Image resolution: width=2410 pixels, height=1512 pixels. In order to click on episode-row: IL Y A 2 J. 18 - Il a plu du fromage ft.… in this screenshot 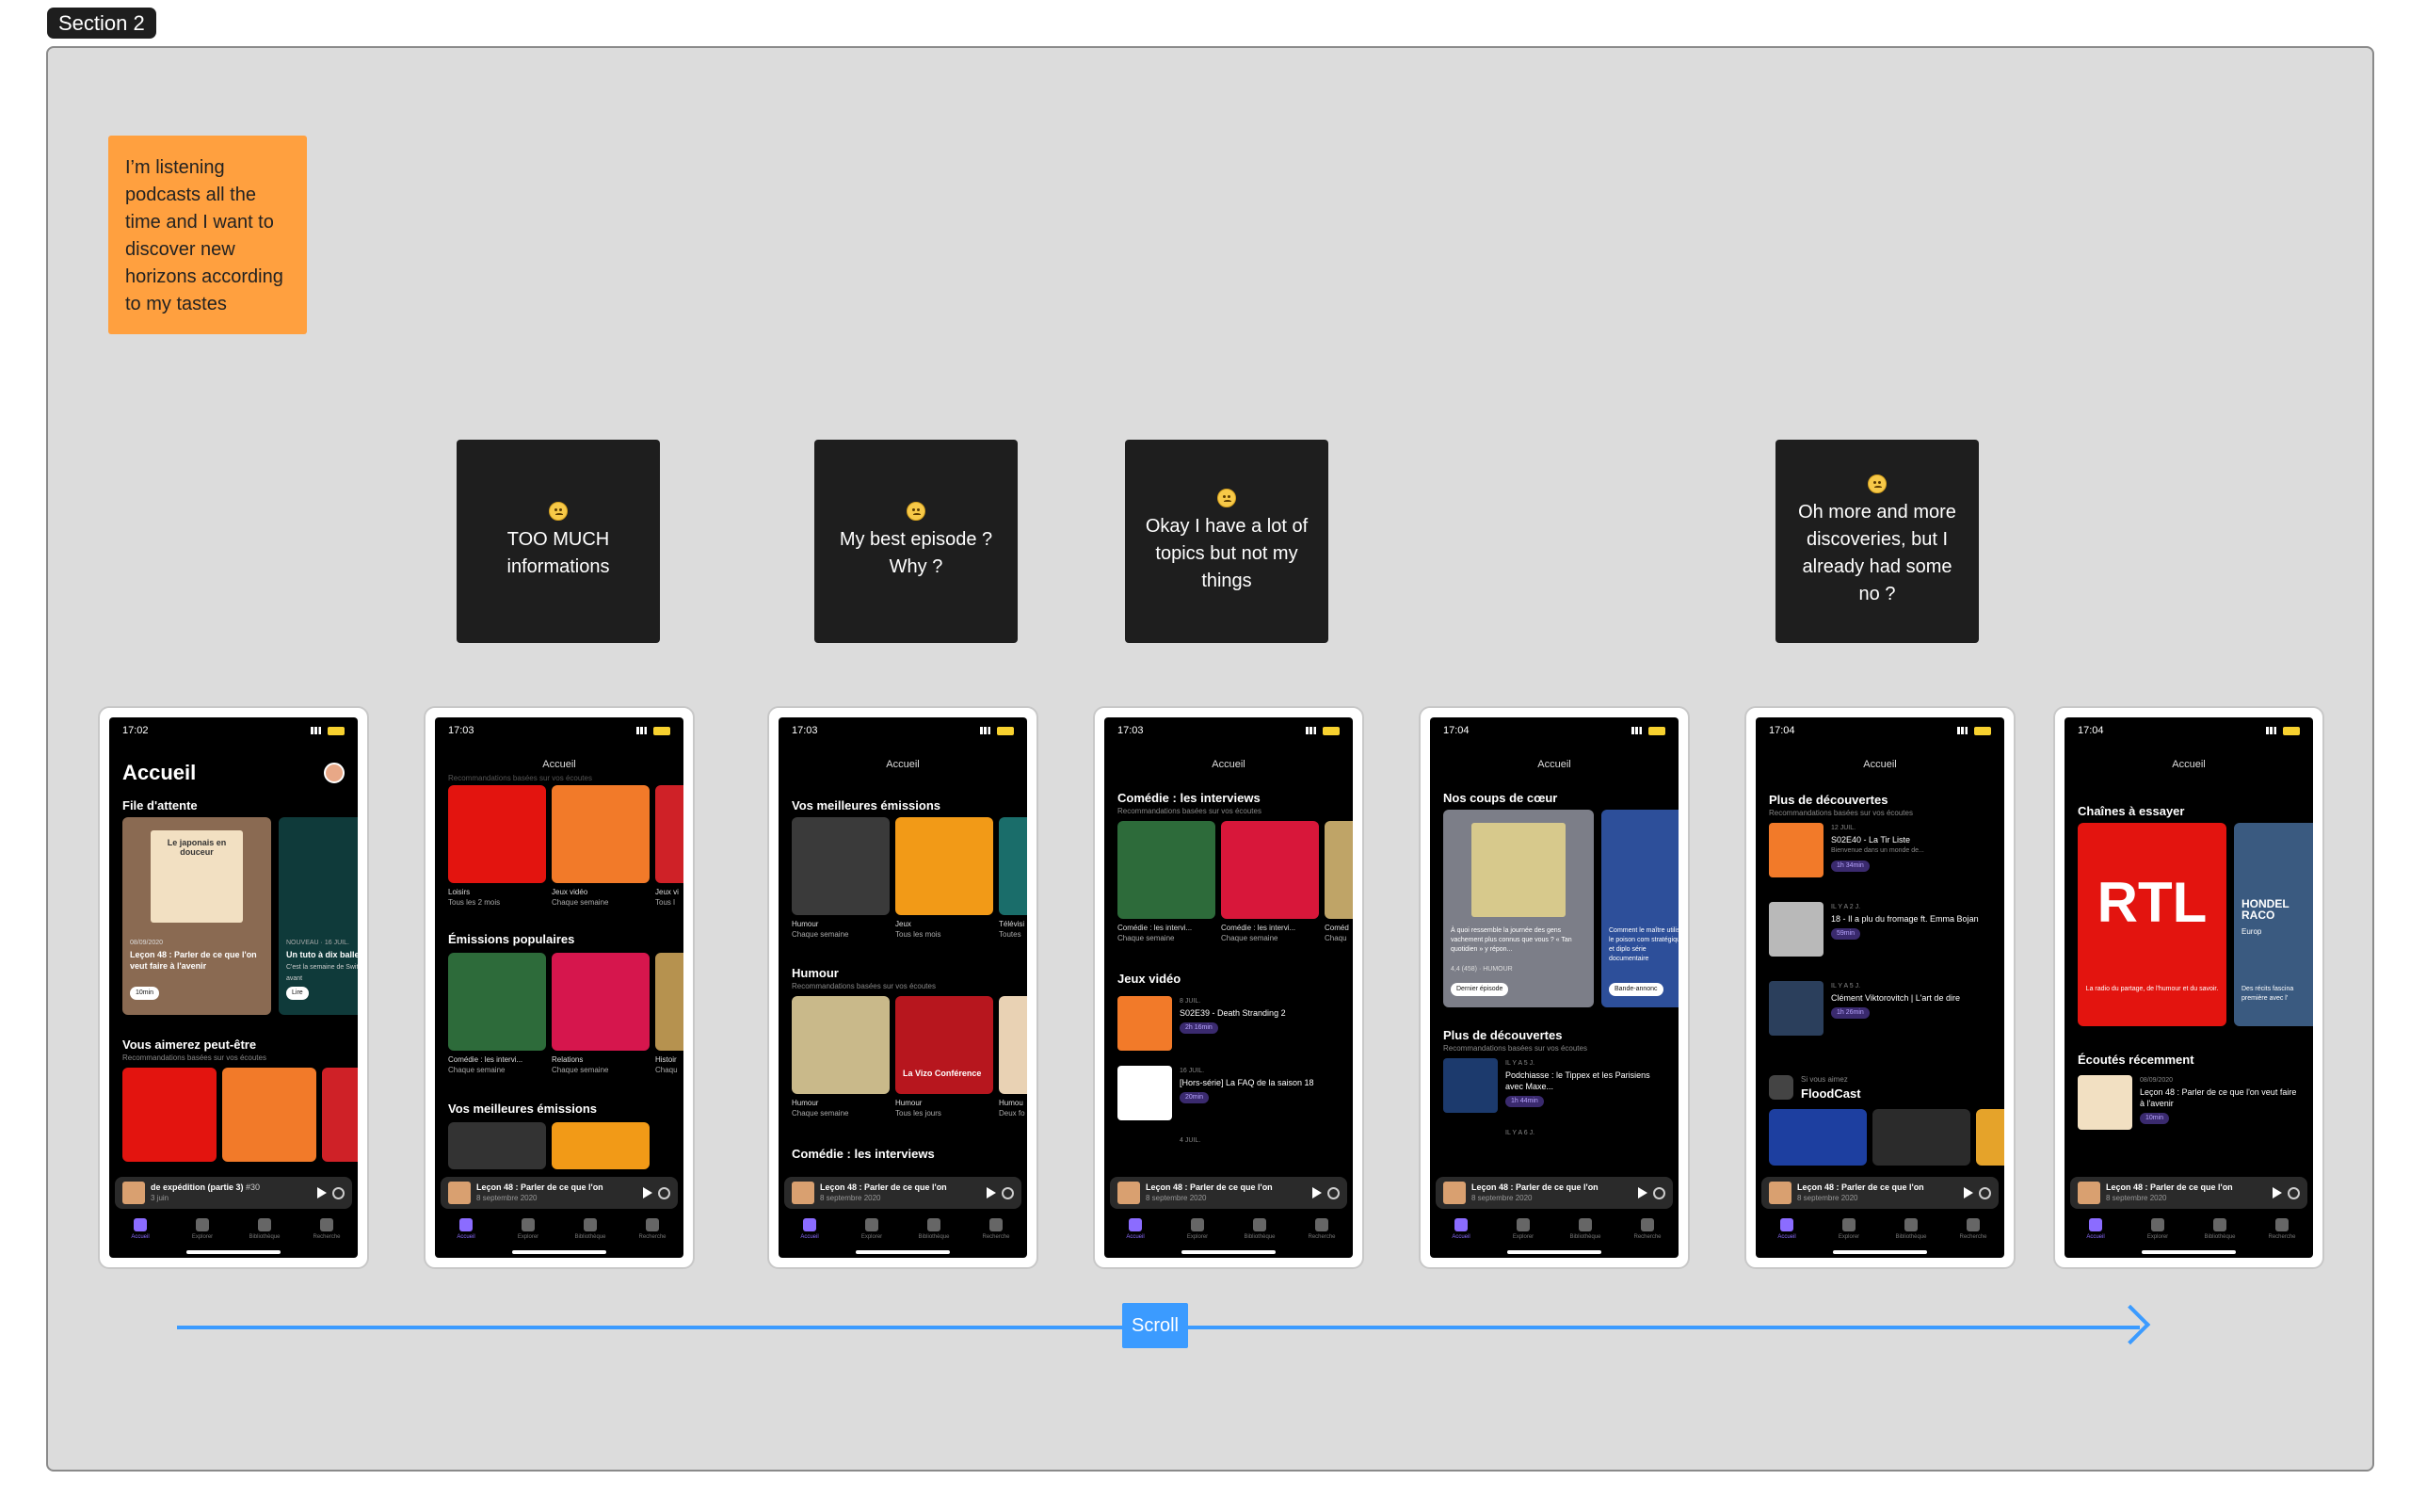, I will do `click(1882, 932)`.